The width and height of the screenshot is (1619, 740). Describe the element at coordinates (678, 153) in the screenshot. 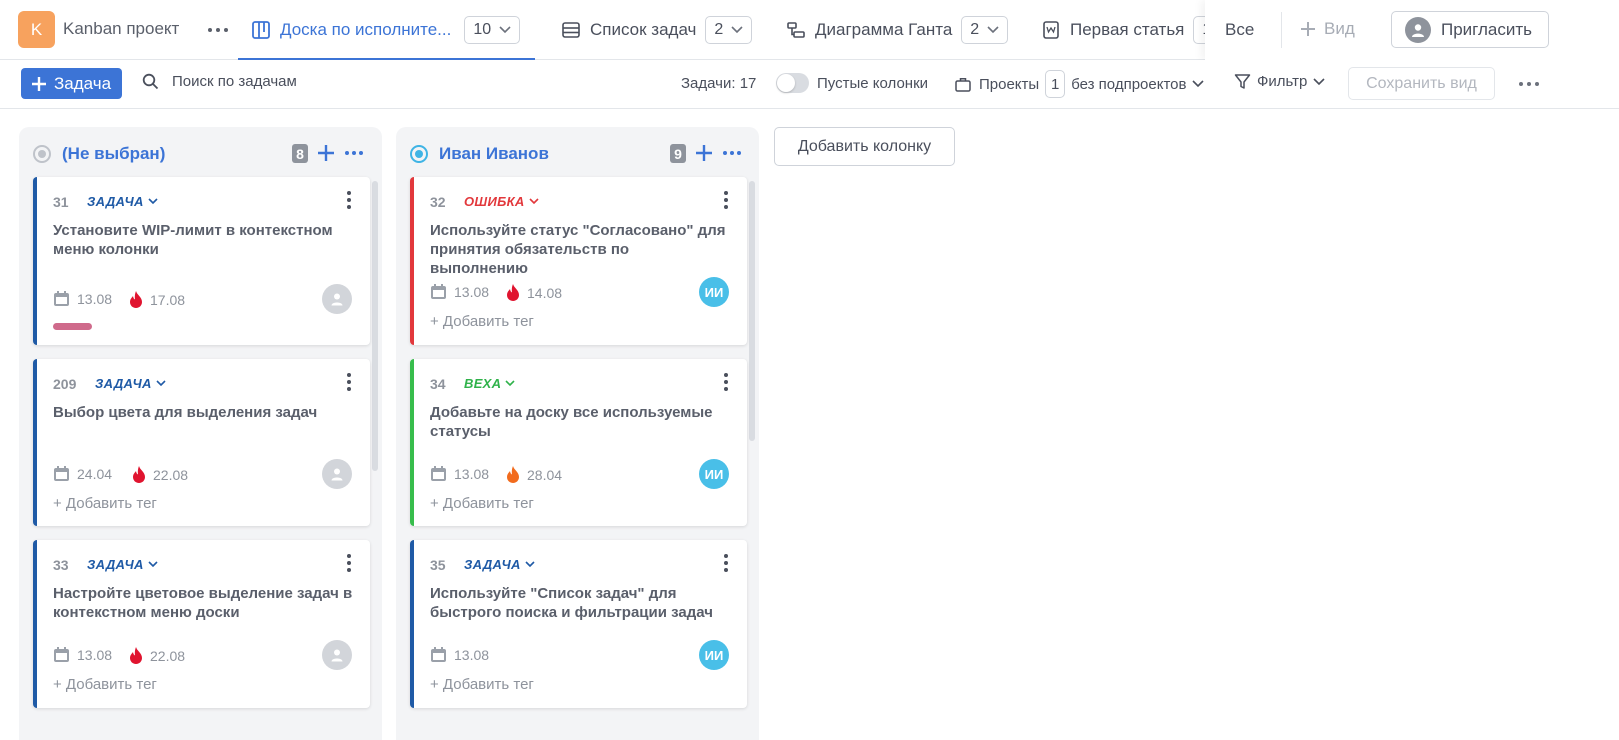

I see `column-task-count: 9` at that location.